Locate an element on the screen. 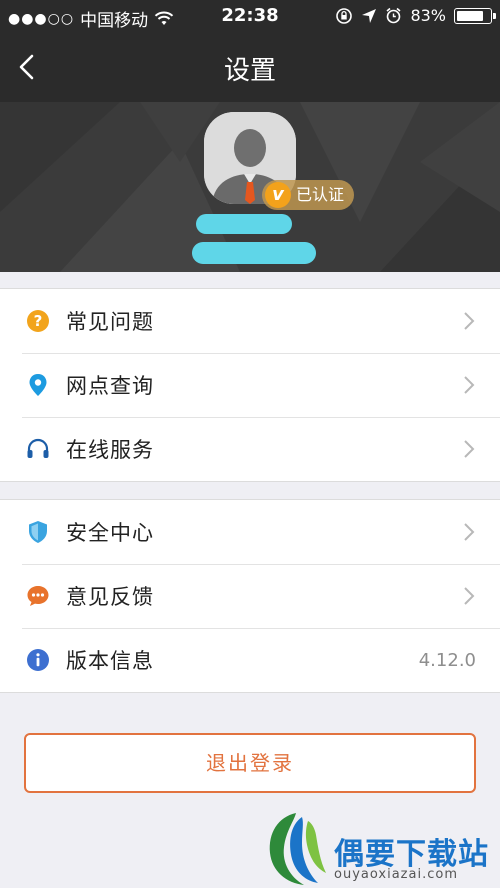  navigation-bar: 设置 is located at coordinates (250, 67).